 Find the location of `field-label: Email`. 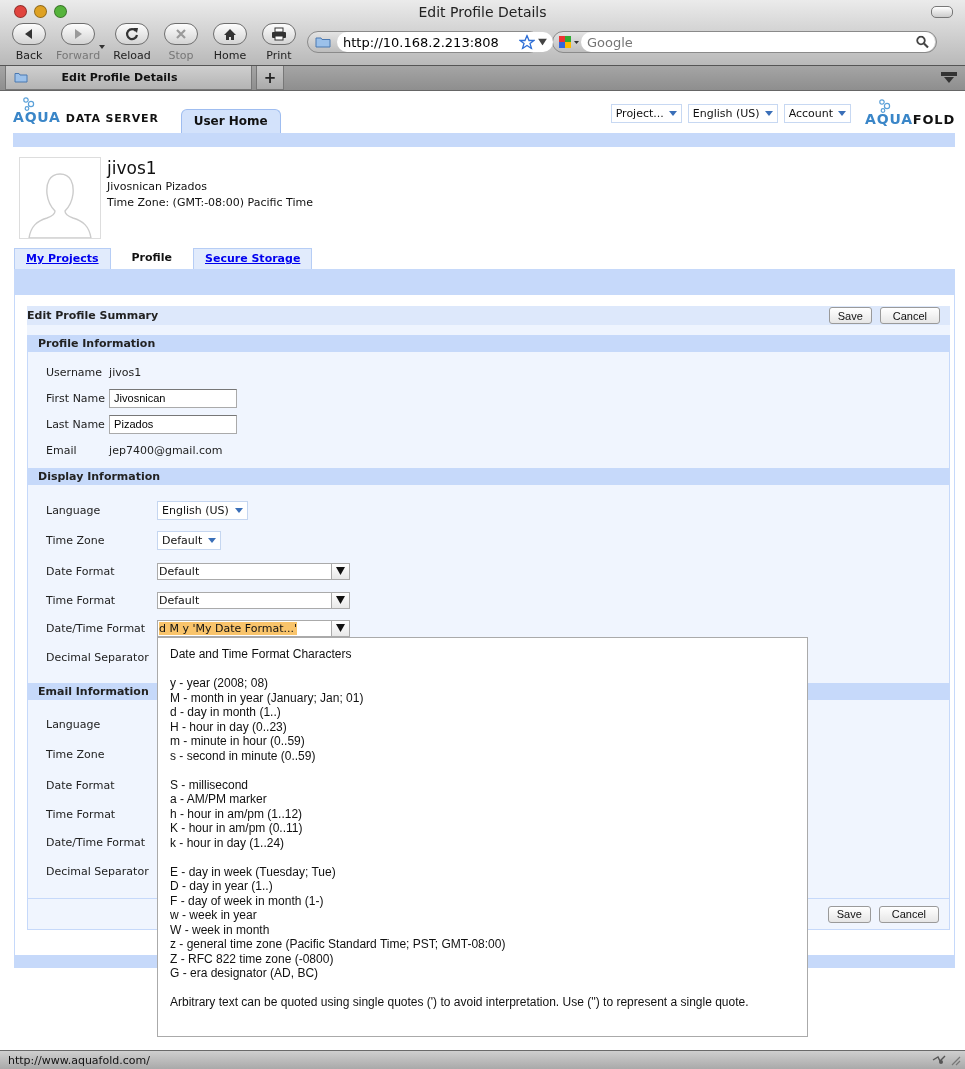

field-label: Email is located at coordinates (62, 450).